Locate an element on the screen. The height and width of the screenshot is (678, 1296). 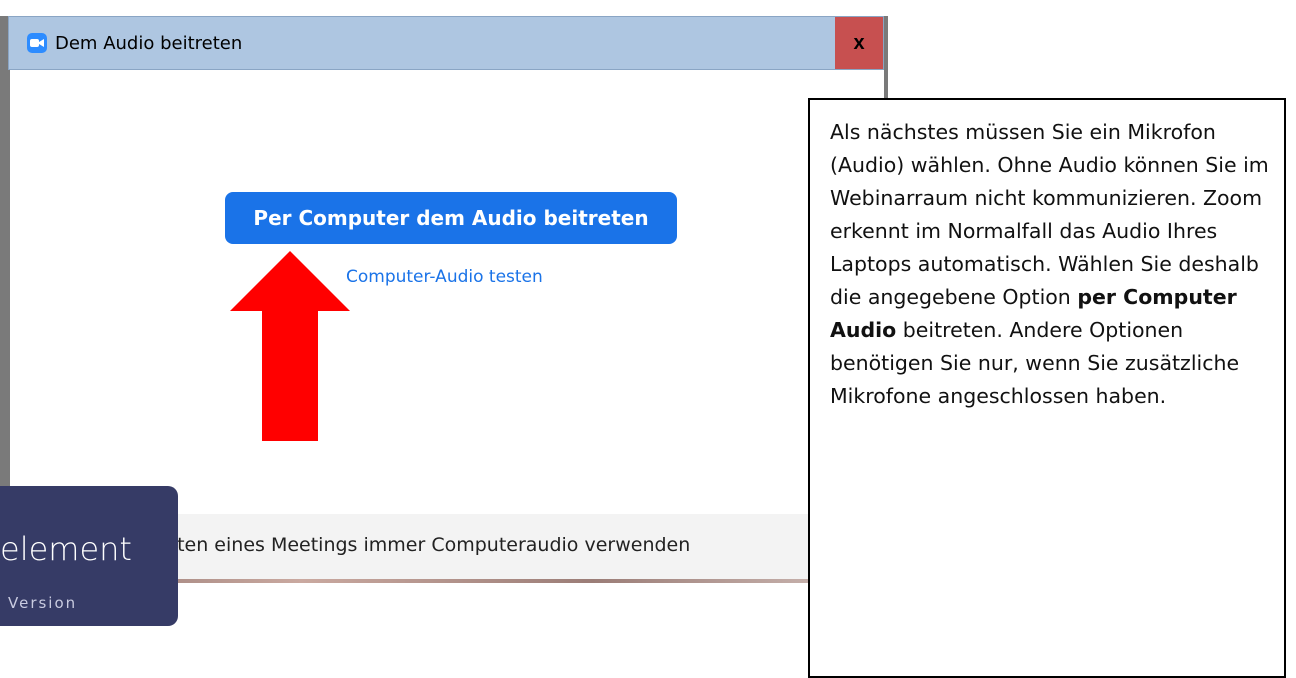
watermark-subtitle: Version is located at coordinates (43, 603).